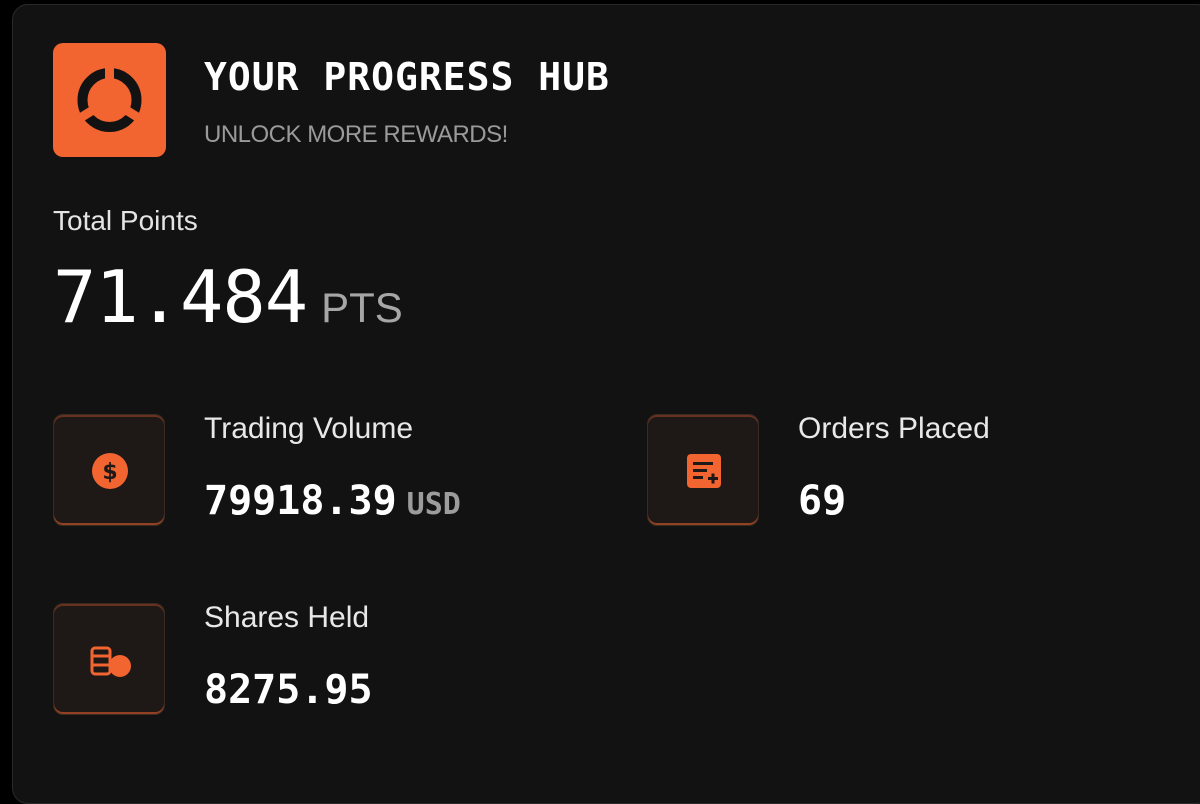 This screenshot has width=1200, height=804. I want to click on orders-placed-value: 69, so click(822, 501).